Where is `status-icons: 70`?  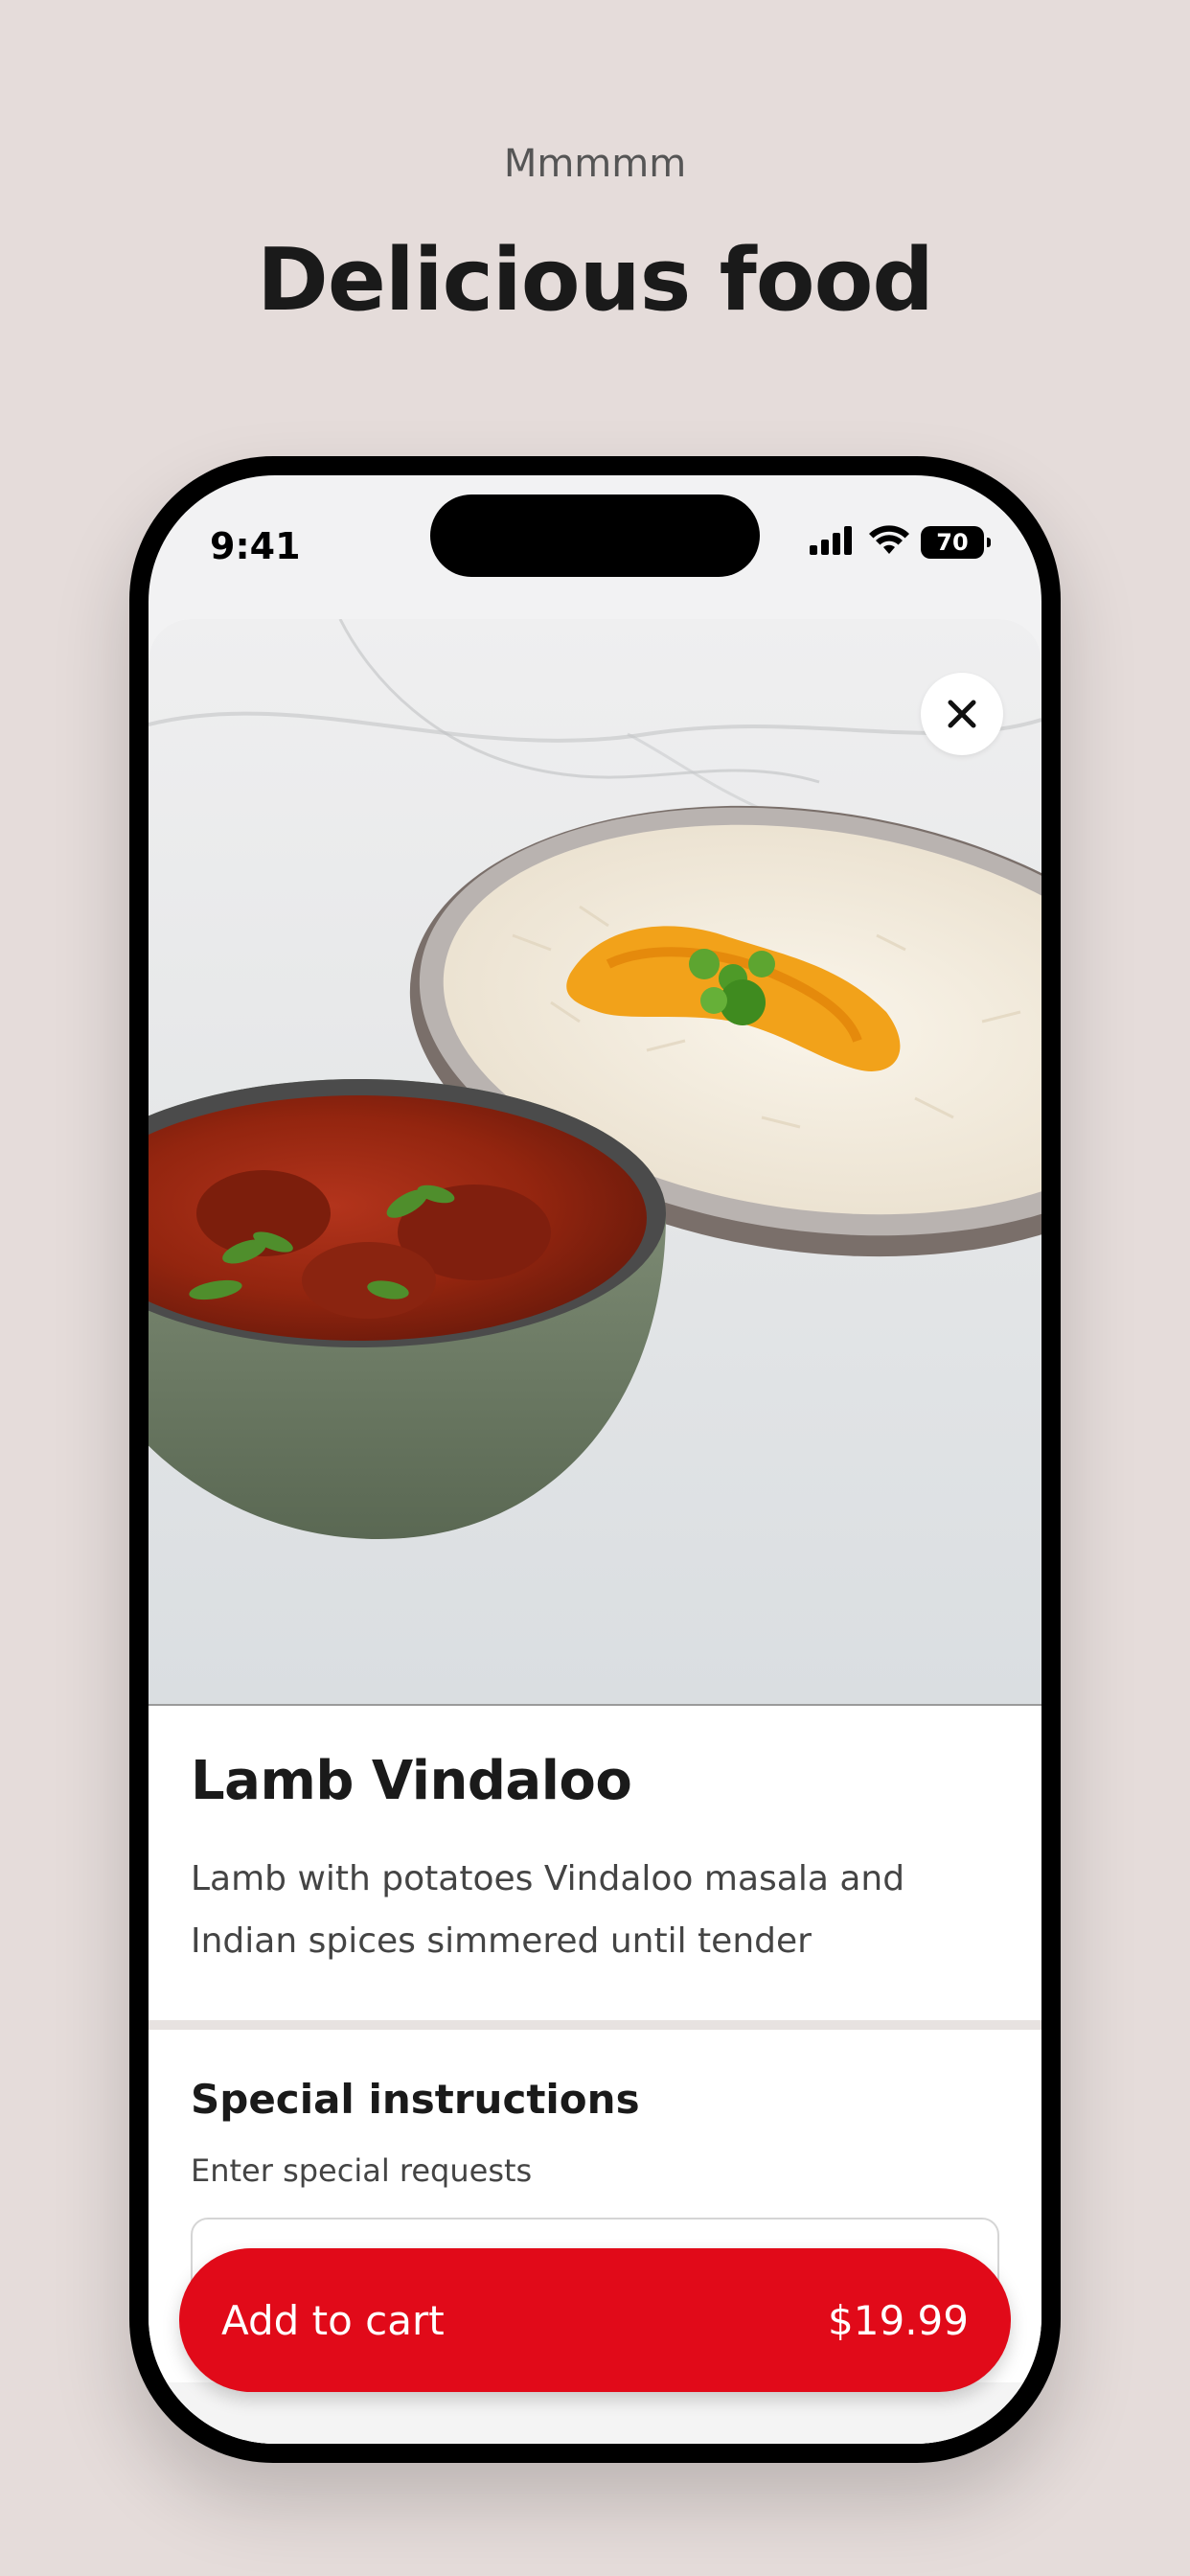
status-icons: 70 is located at coordinates (900, 542).